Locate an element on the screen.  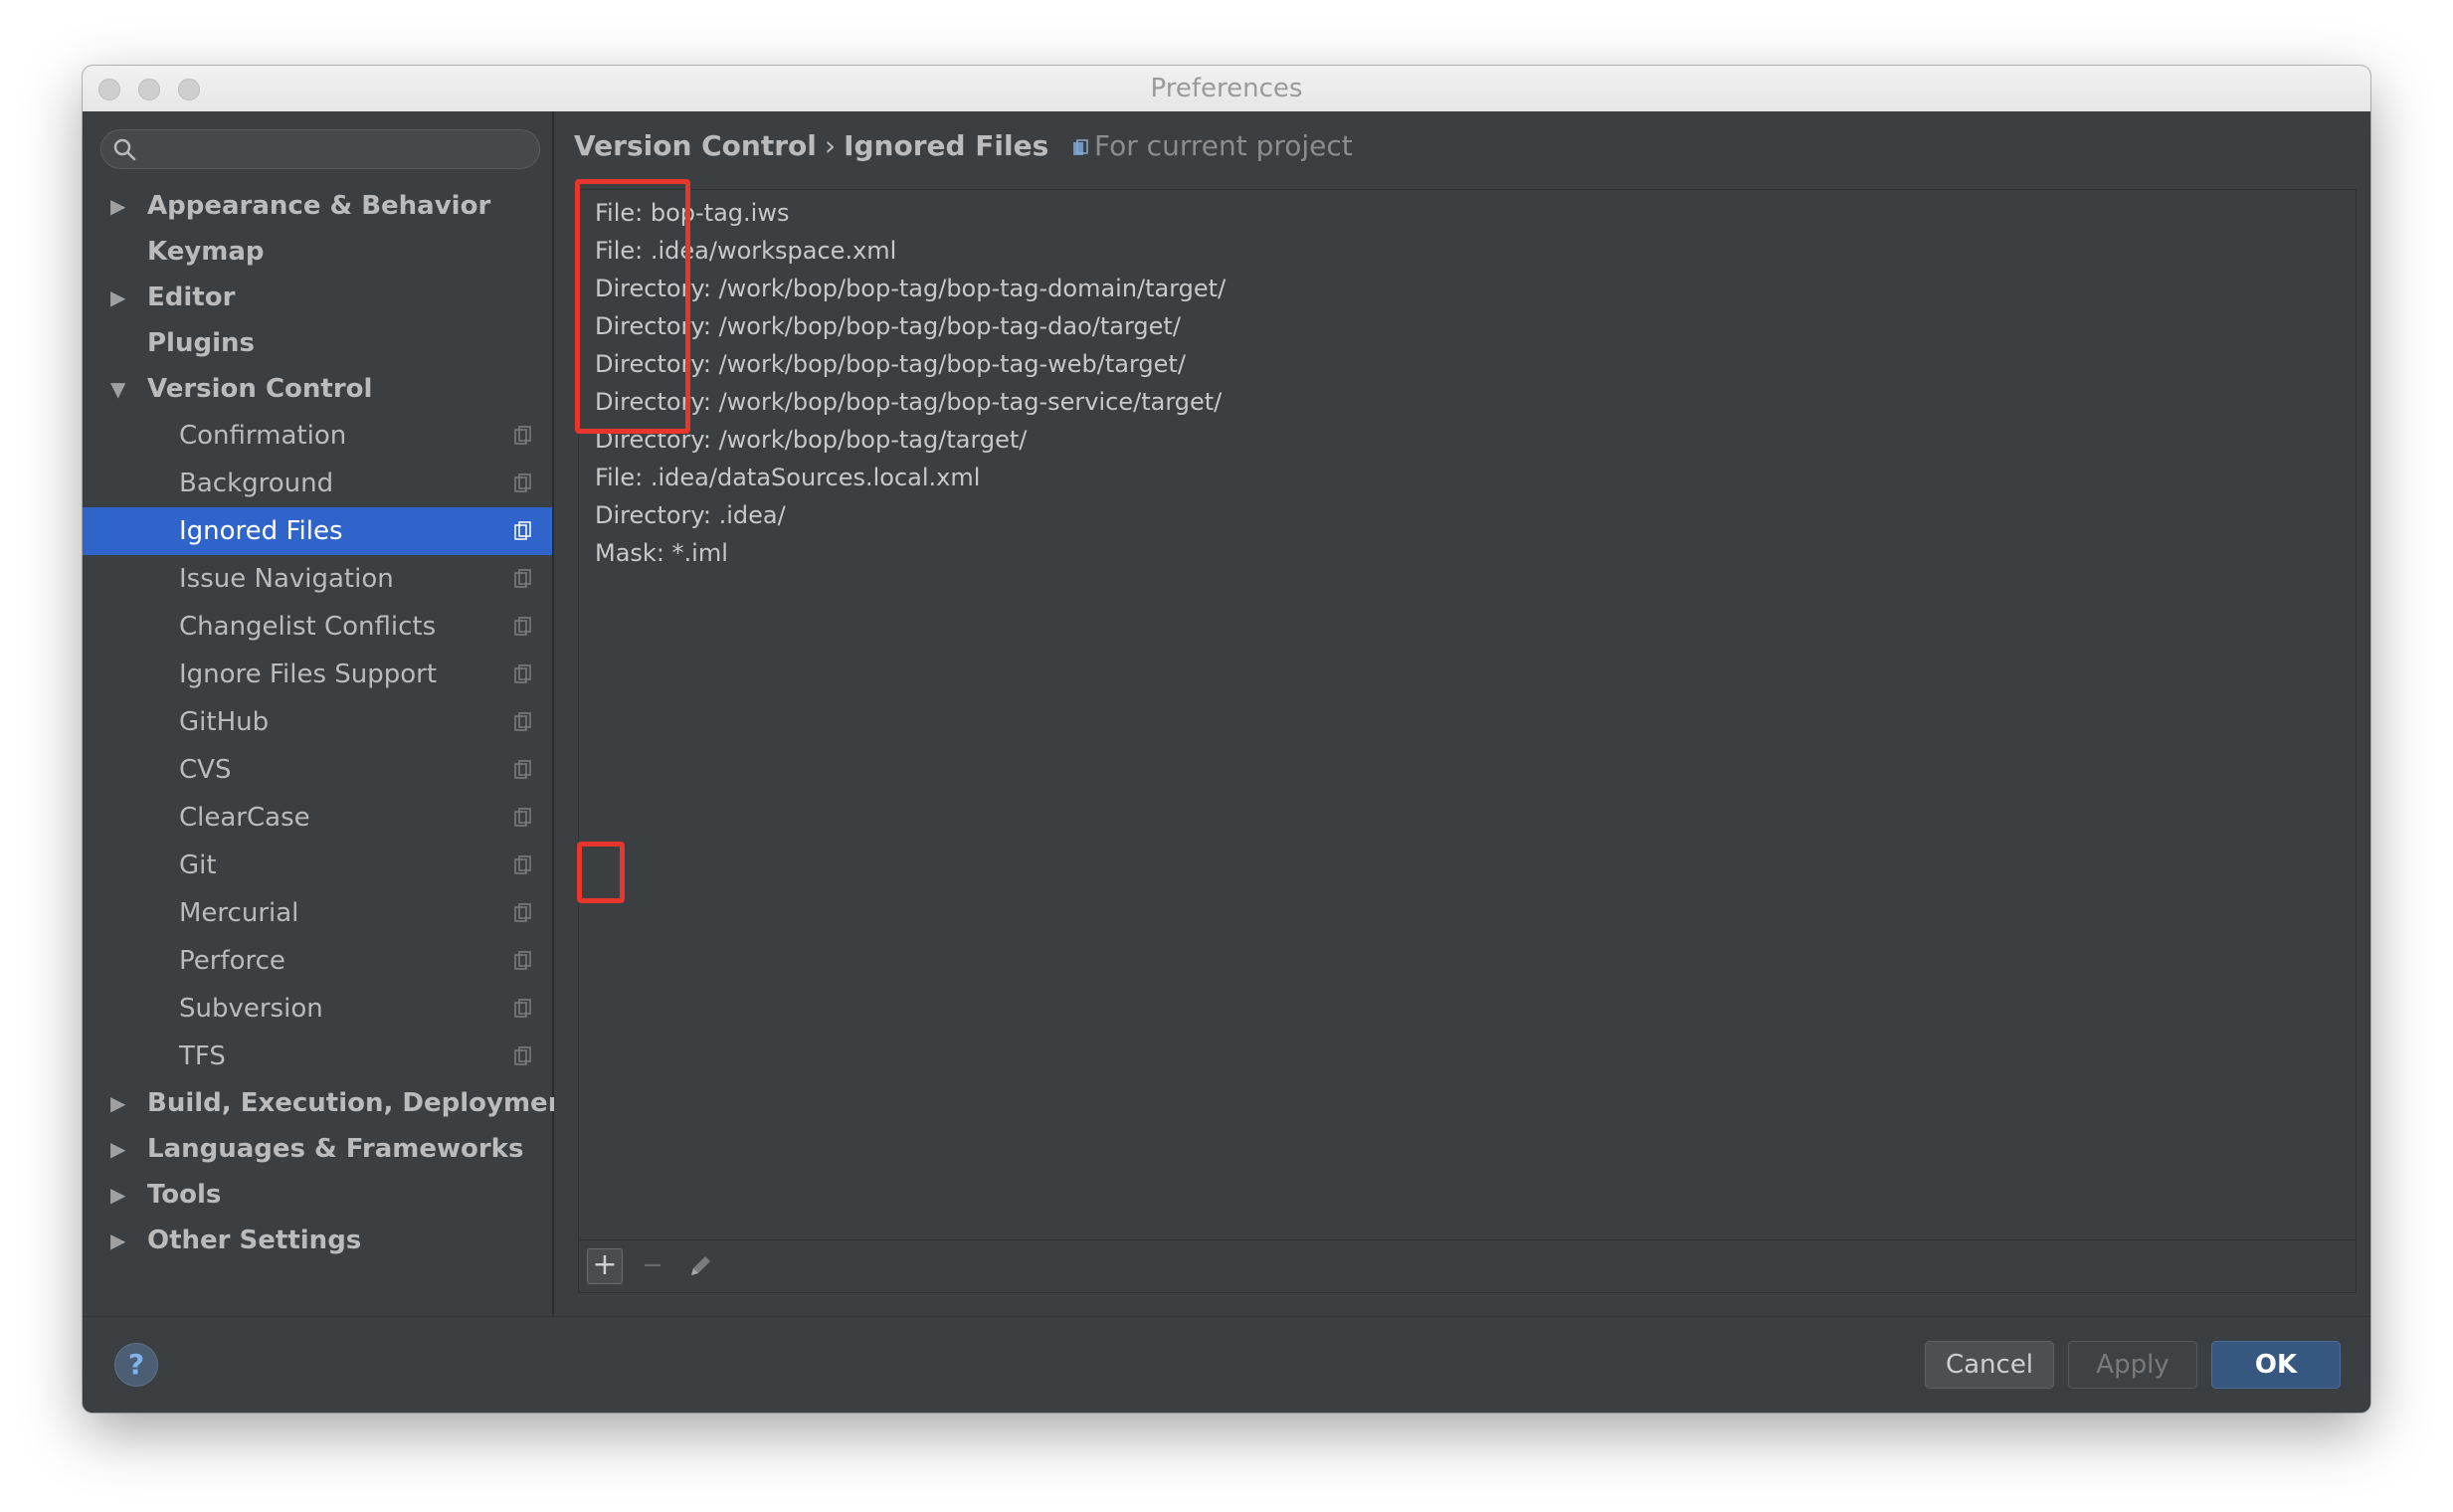
title-bar: Preferences is located at coordinates (1226, 89).